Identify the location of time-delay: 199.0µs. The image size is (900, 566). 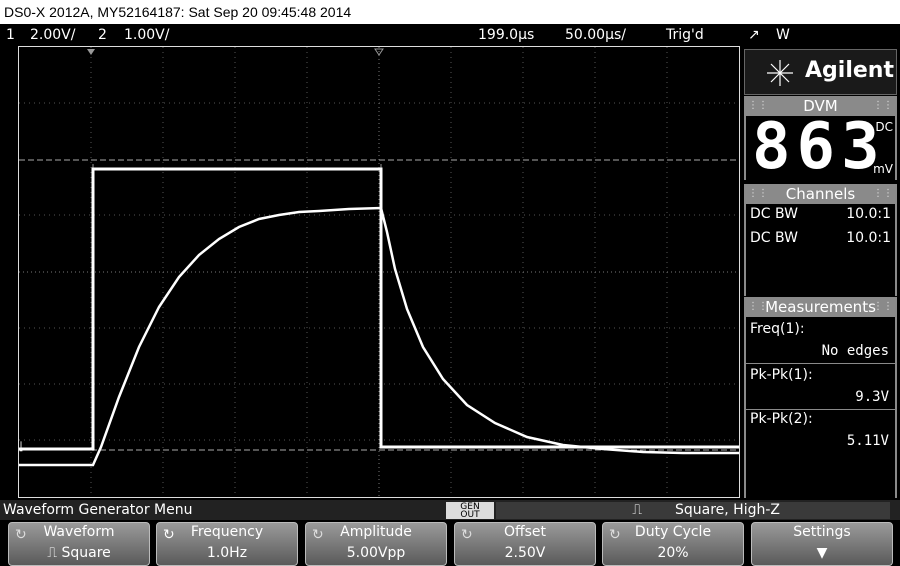
(506, 35).